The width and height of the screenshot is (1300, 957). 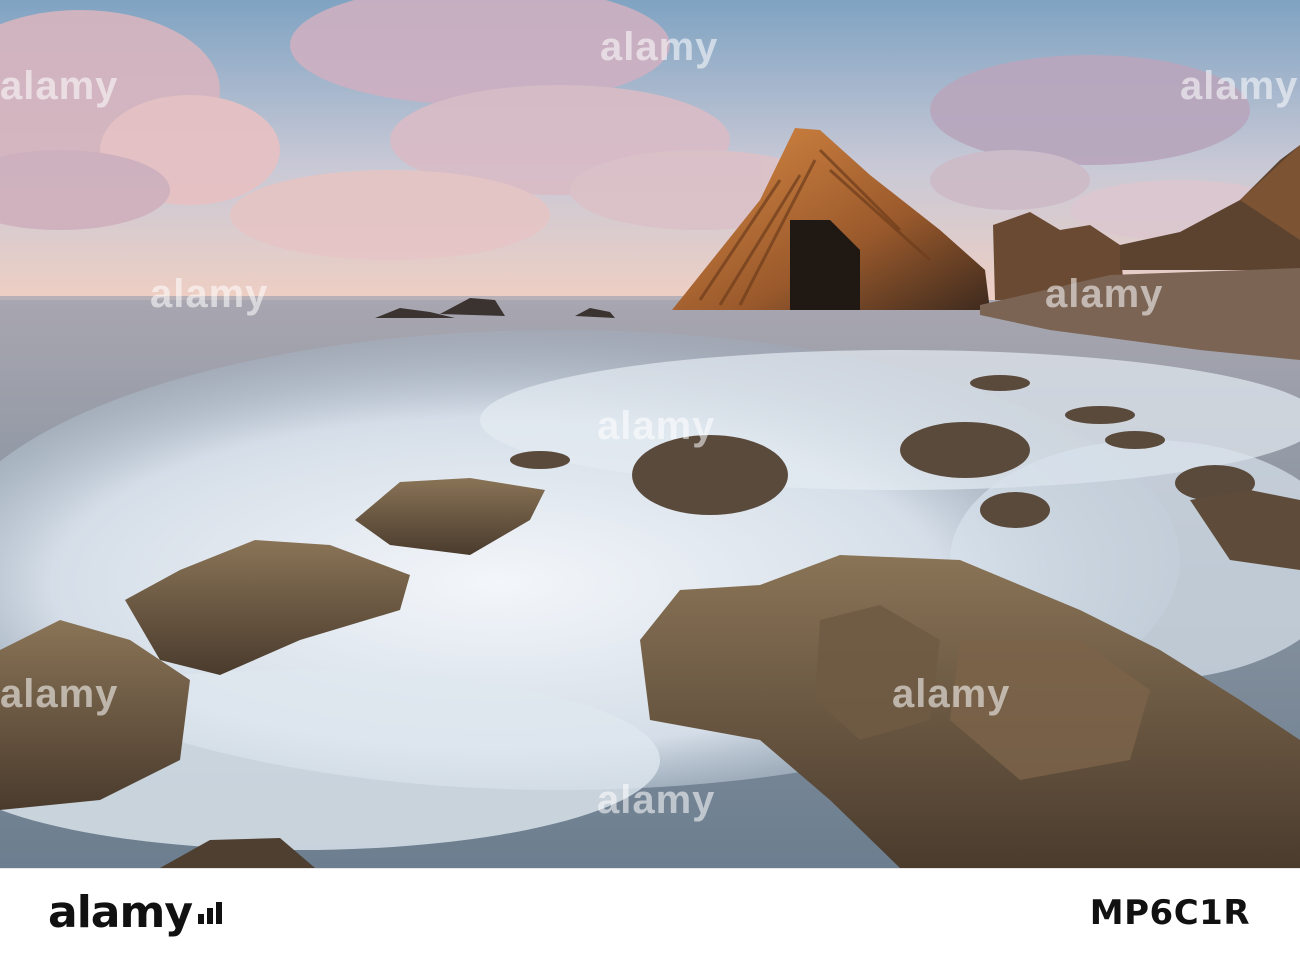 What do you see at coordinates (1169, 913) in the screenshot?
I see `image-id: MP6C1R` at bounding box center [1169, 913].